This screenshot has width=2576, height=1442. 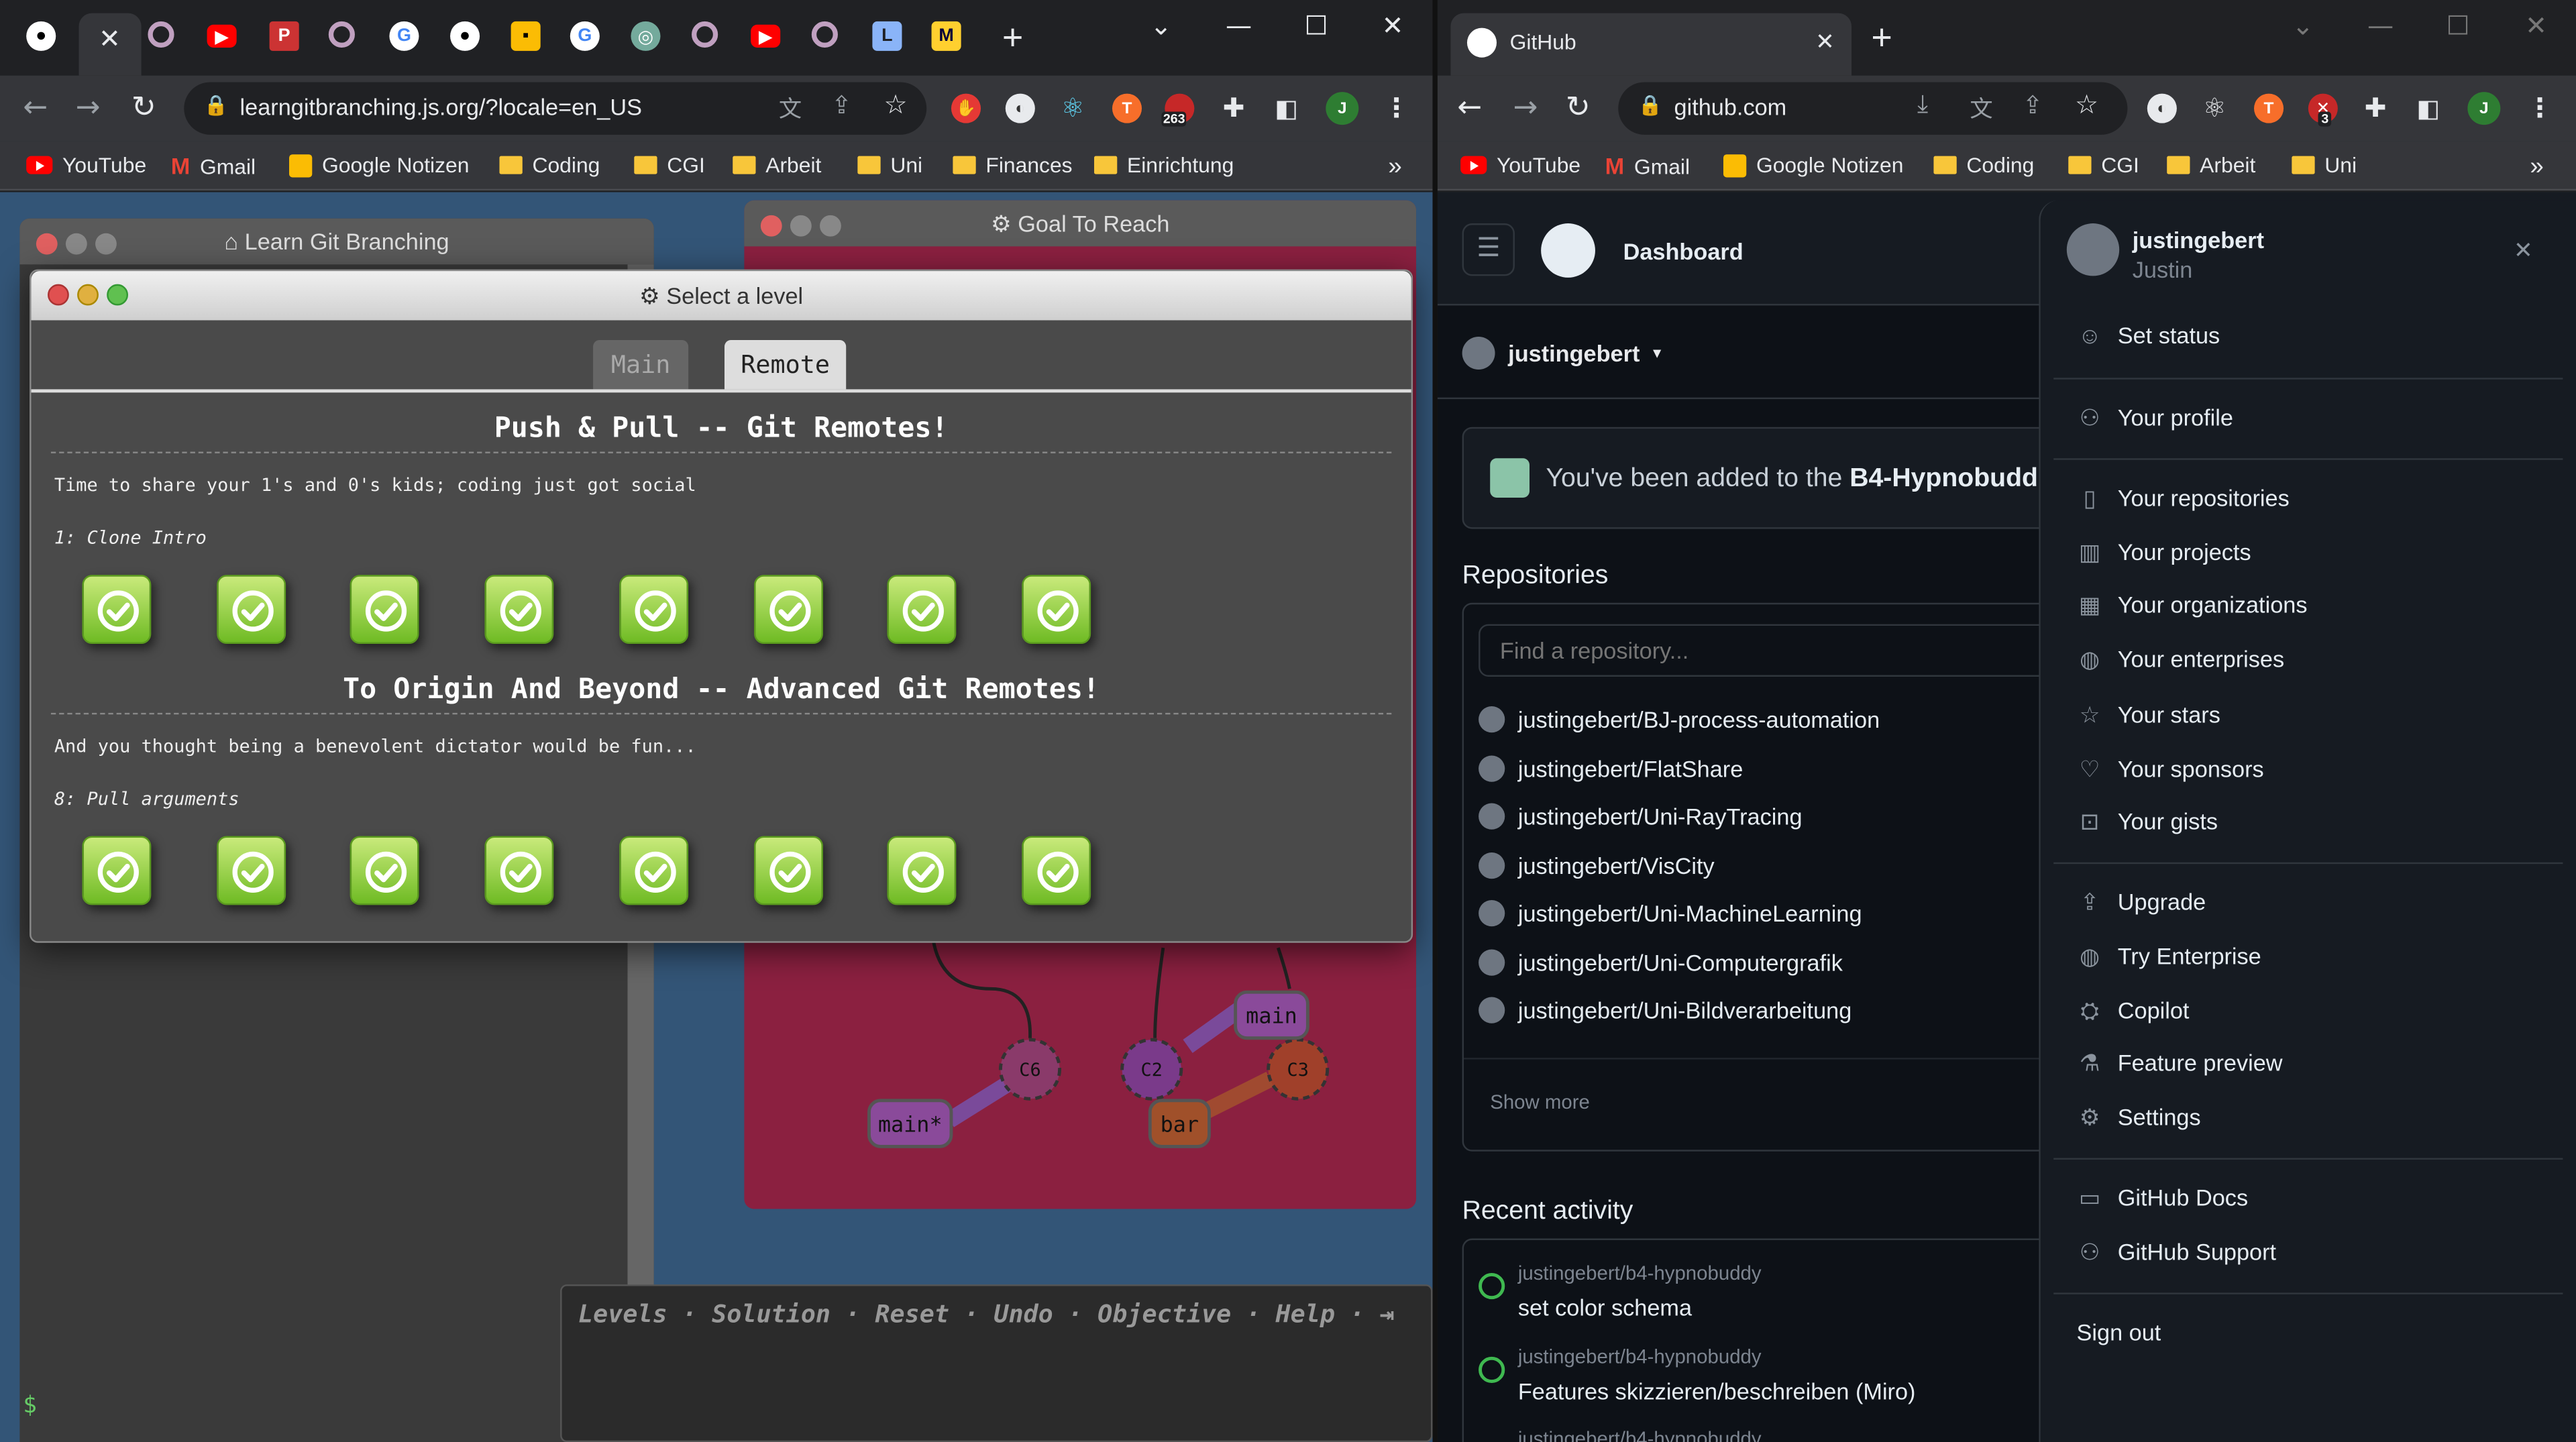 What do you see at coordinates (1023, 1314) in the screenshot?
I see `undo-command: Undo` at bounding box center [1023, 1314].